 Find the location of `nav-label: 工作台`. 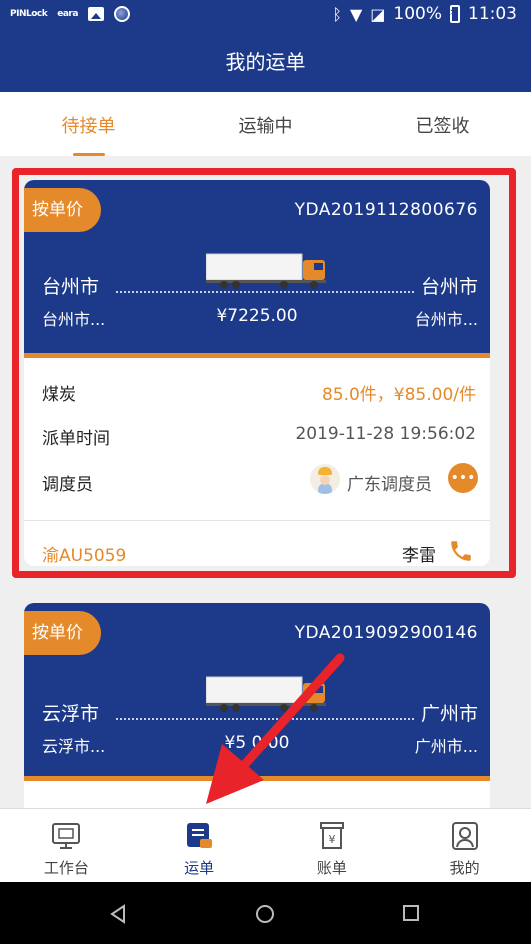

nav-label: 工作台 is located at coordinates (66, 868).